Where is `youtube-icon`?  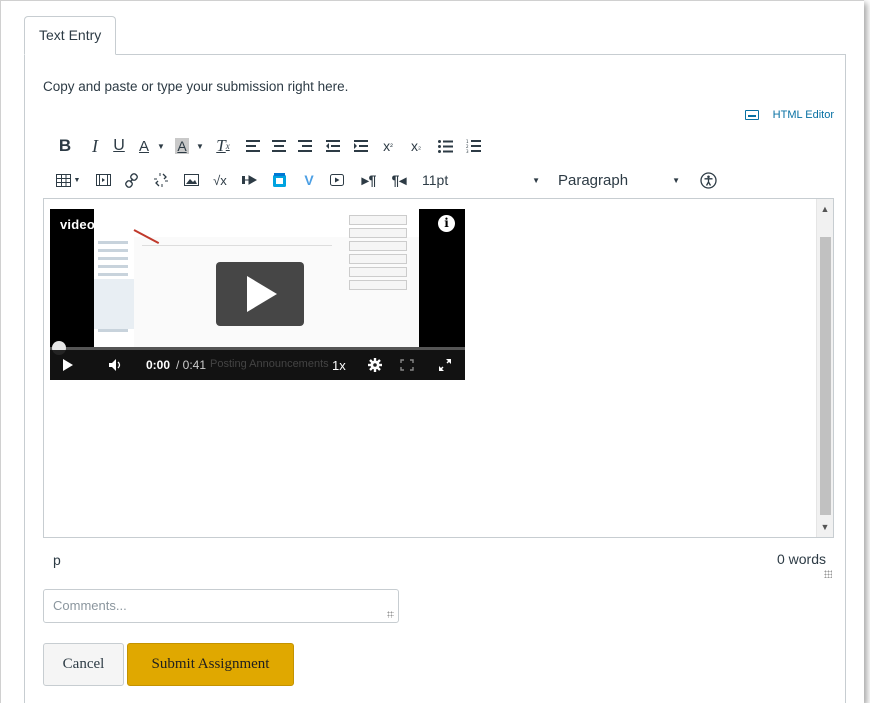
youtube-icon is located at coordinates (337, 180).